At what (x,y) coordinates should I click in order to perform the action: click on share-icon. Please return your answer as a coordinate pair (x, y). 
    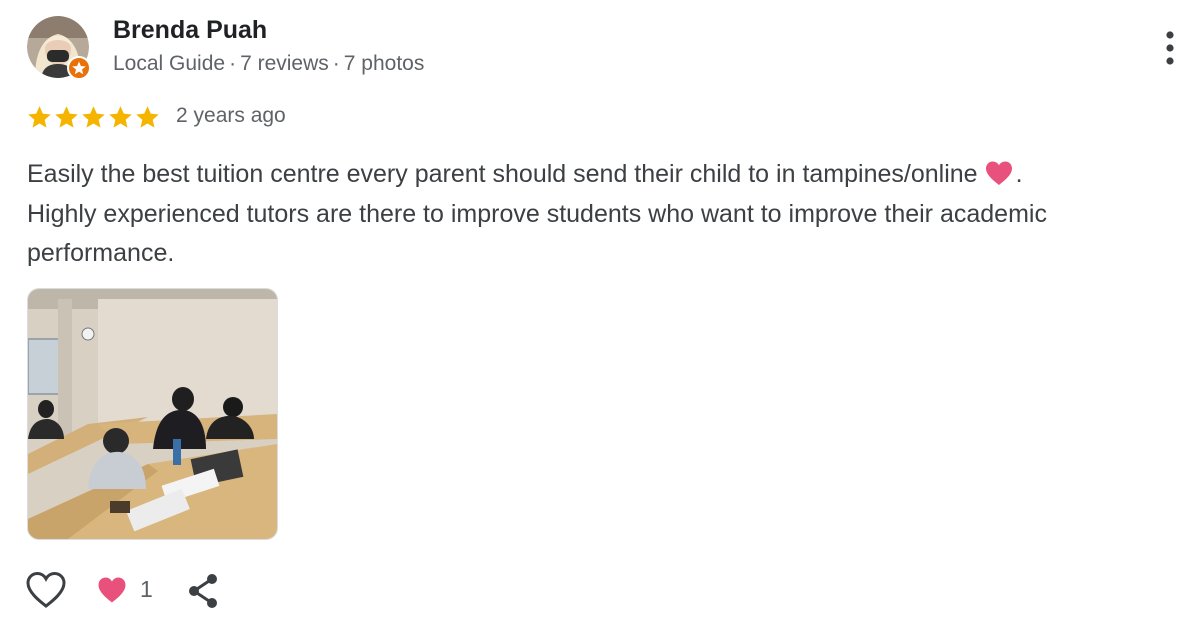
    Looking at the image, I should click on (203, 591).